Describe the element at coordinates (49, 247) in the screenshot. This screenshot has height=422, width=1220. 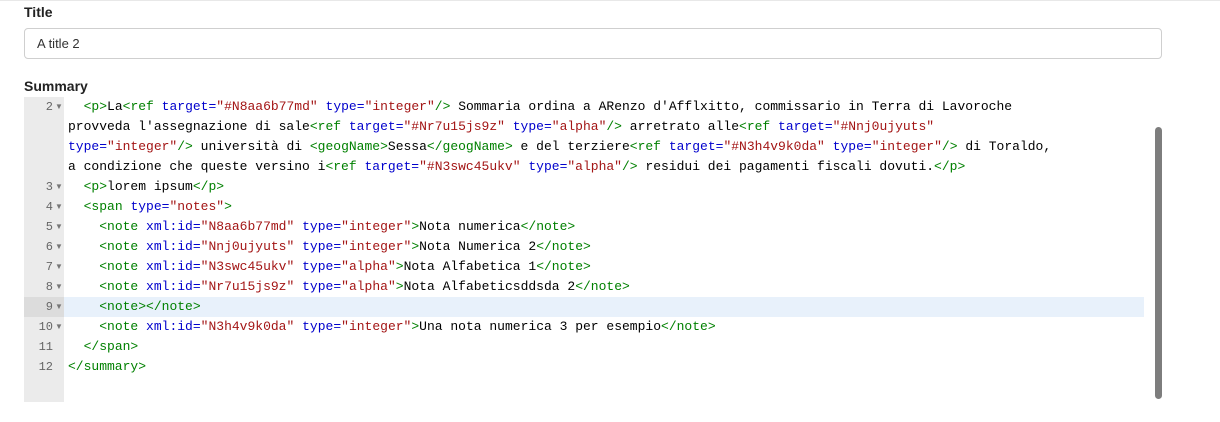
I see `line-number: 6` at that location.